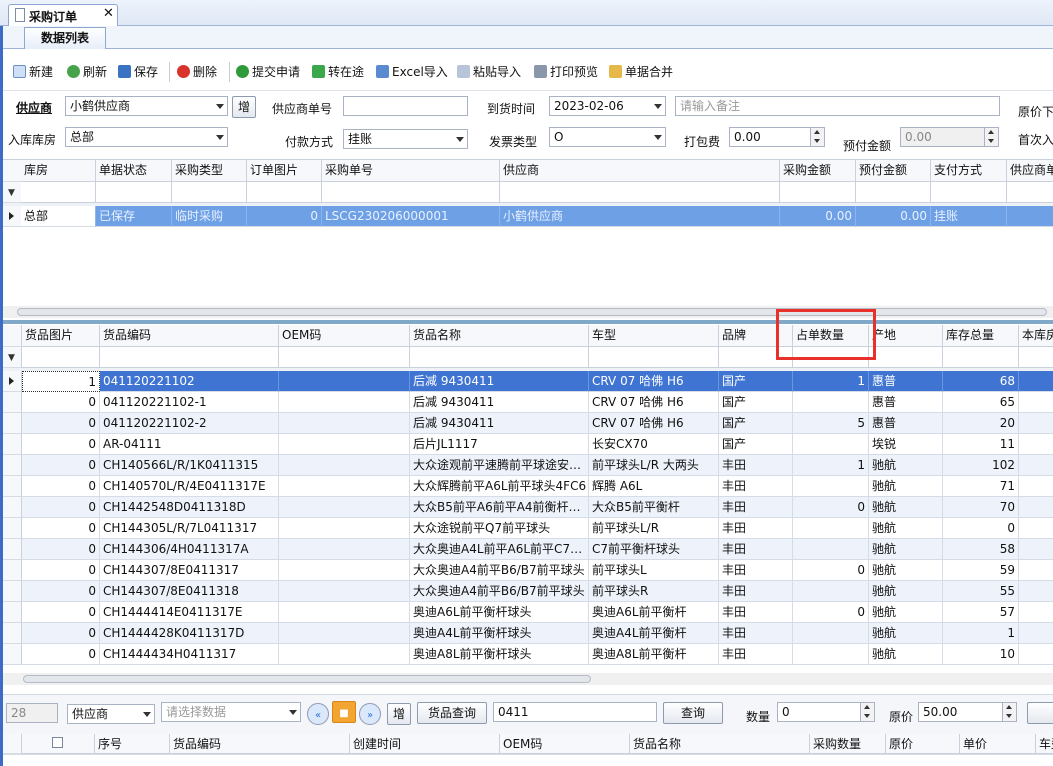 This screenshot has width=1053, height=766. I want to click on supplier-select: 小鹤供应商, so click(146, 106).